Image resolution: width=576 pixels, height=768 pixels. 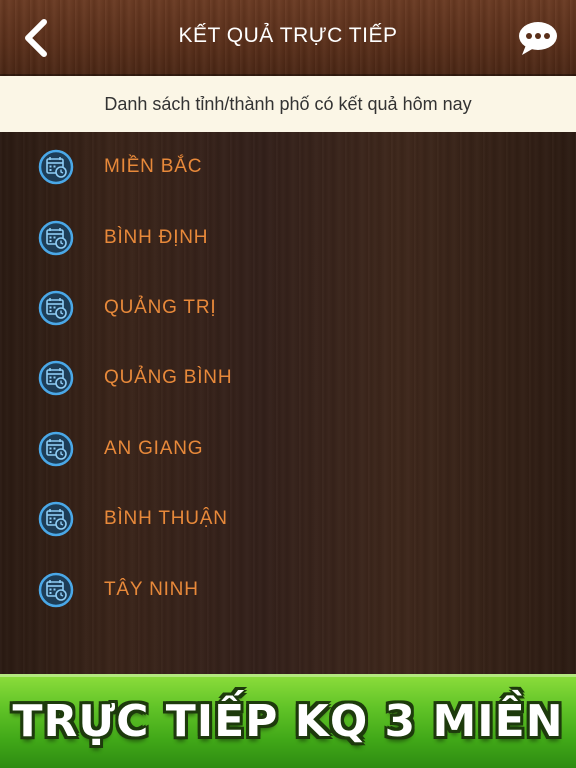 What do you see at coordinates (154, 448) in the screenshot?
I see `list-item-label: AN GIANG` at bounding box center [154, 448].